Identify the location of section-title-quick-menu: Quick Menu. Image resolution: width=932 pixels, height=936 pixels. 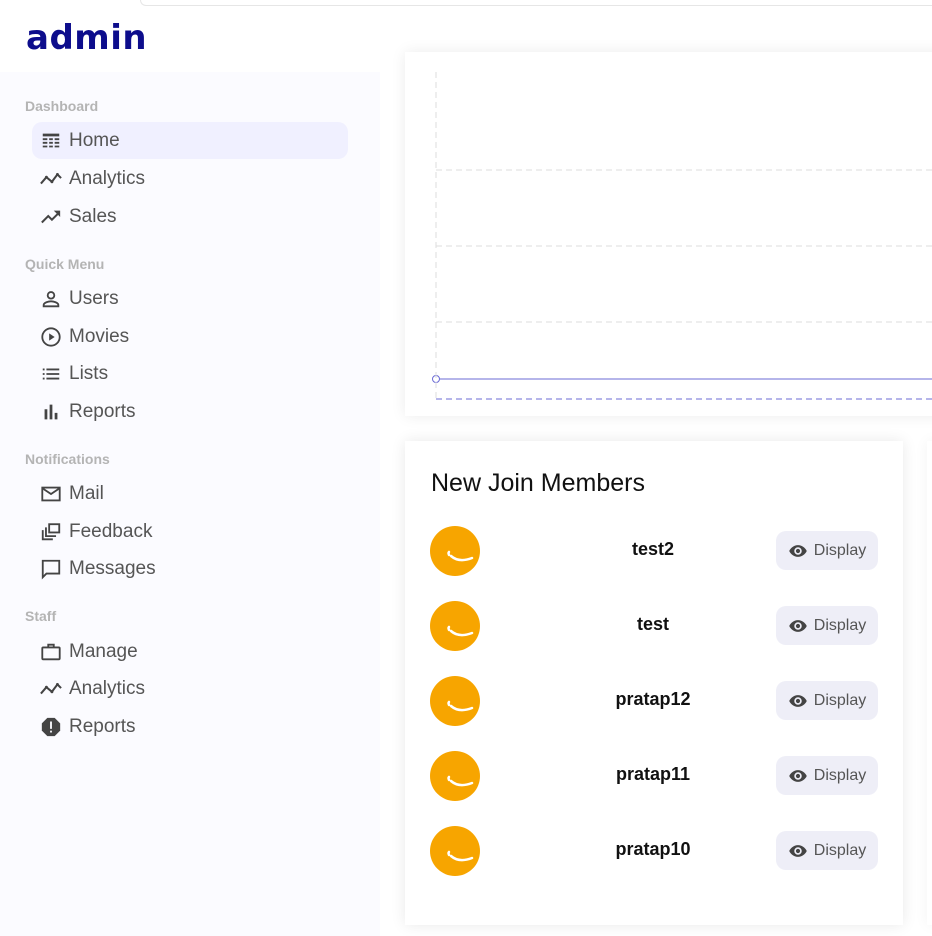
(65, 264).